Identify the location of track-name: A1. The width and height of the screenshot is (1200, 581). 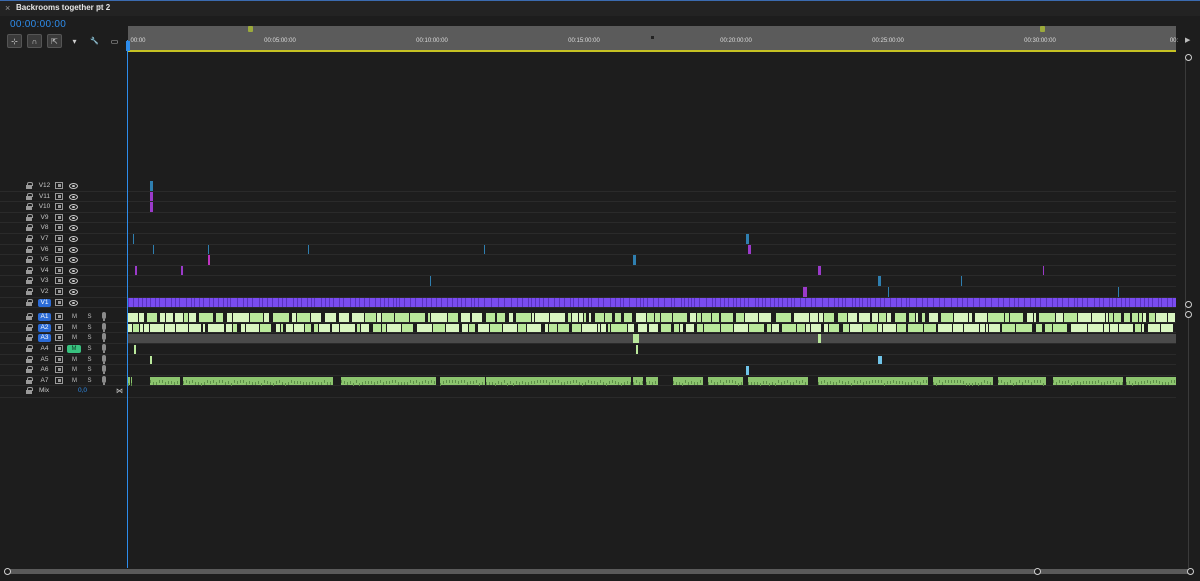
(44, 317).